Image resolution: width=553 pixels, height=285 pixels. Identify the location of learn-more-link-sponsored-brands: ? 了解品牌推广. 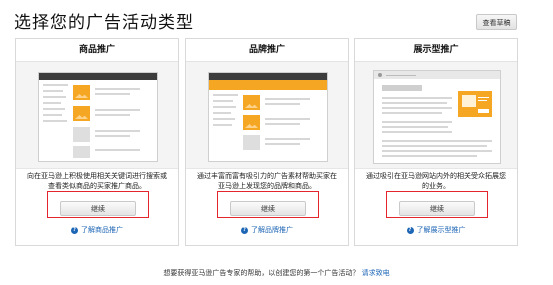
(267, 230).